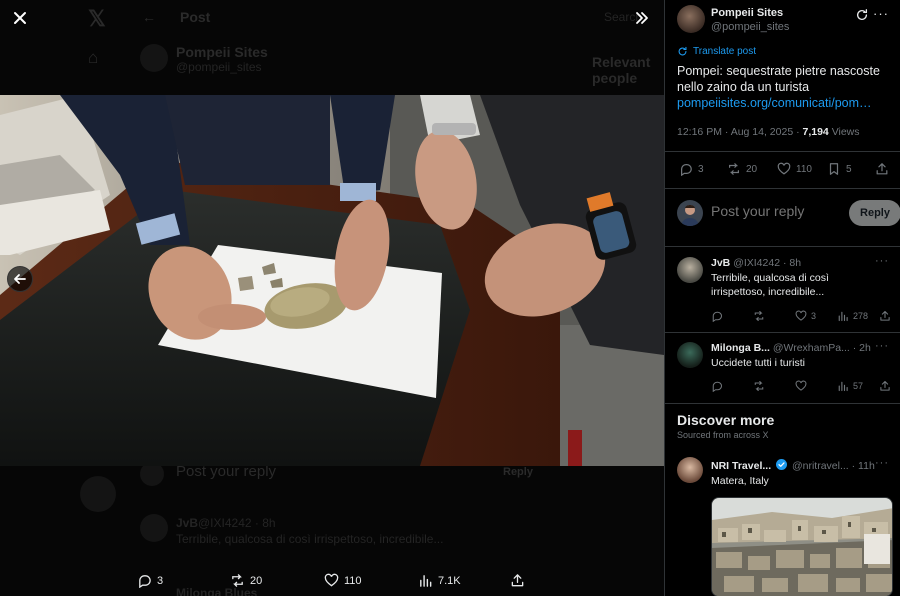 The width and height of the screenshot is (900, 596). What do you see at coordinates (862, 15) in the screenshot?
I see `grok-icon` at bounding box center [862, 15].